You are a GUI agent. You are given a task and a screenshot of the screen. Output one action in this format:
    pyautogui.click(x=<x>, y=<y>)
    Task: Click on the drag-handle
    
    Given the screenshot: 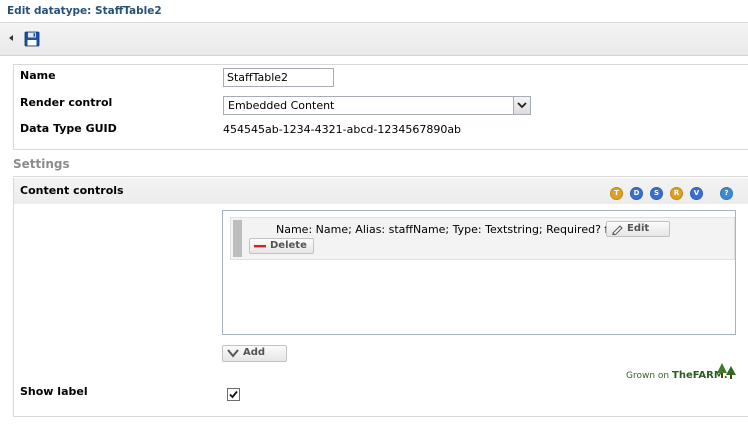 What is the action you would take?
    pyautogui.click(x=237, y=238)
    